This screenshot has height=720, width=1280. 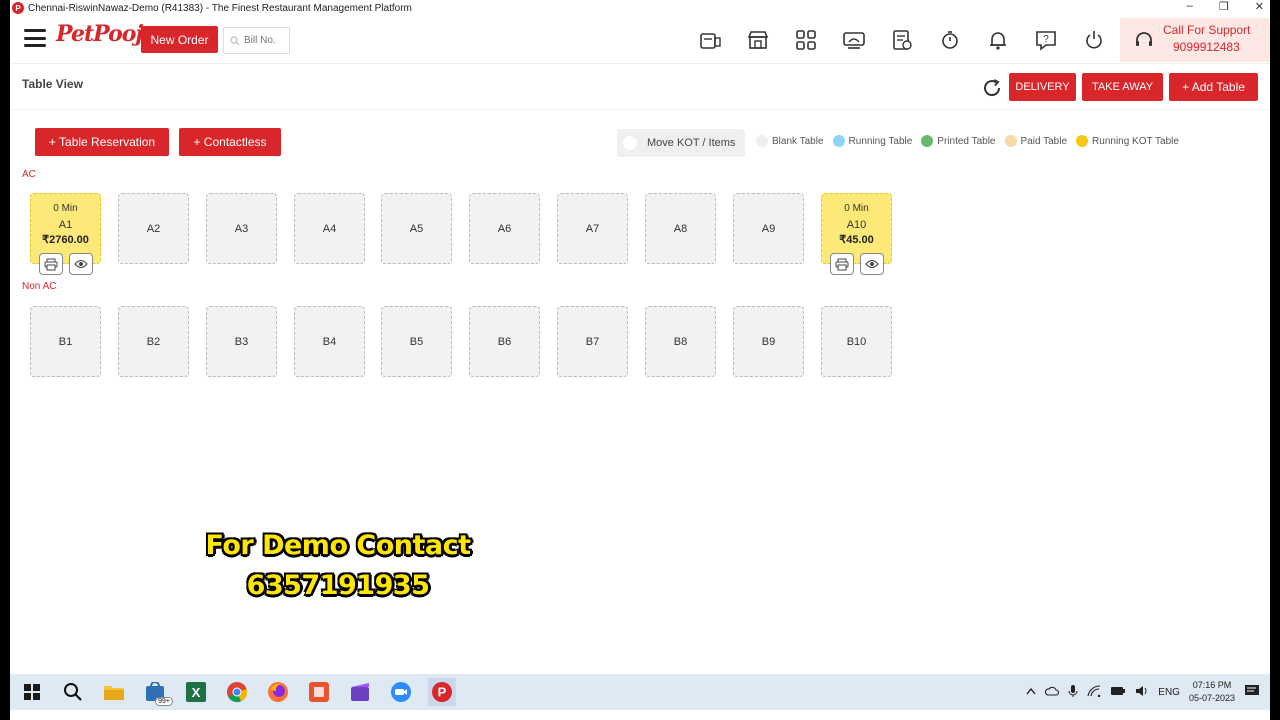 What do you see at coordinates (65, 240) in the screenshot?
I see `table-amount: ₹2760.00` at bounding box center [65, 240].